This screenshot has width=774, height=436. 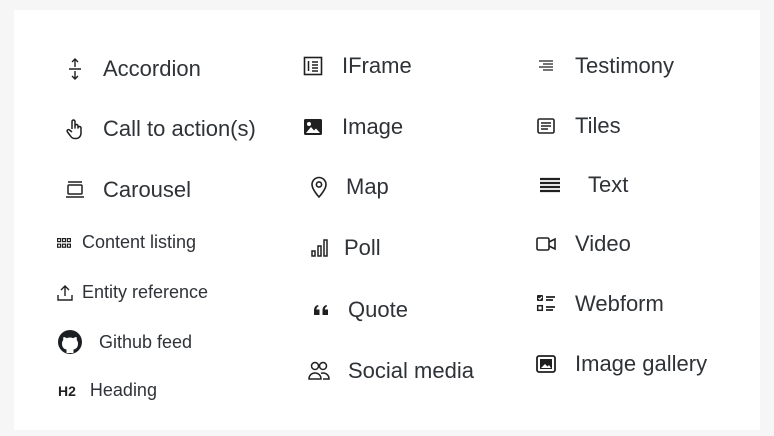 I want to click on carousel-icon, so click(x=75, y=190).